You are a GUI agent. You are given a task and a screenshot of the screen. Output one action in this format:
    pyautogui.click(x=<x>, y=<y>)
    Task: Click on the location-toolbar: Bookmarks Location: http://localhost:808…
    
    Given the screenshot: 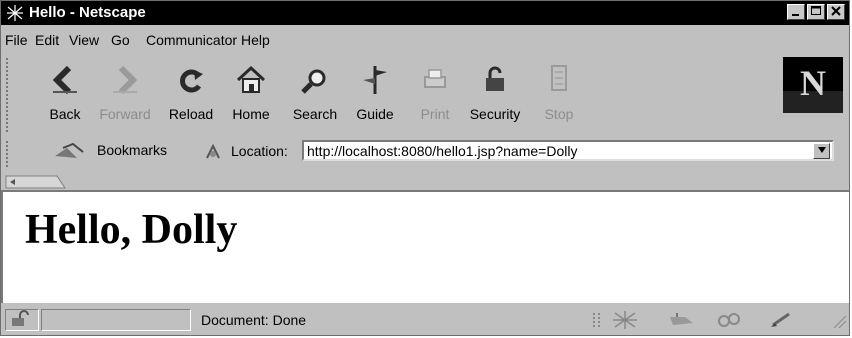 What is the action you would take?
    pyautogui.click(x=425, y=155)
    